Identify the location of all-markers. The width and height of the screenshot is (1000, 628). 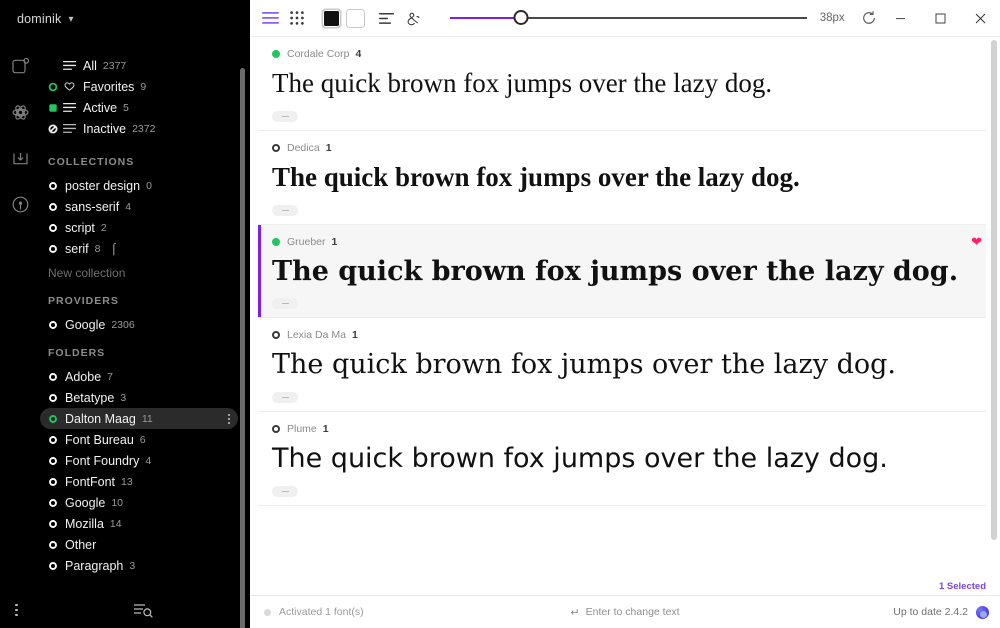
(62, 66).